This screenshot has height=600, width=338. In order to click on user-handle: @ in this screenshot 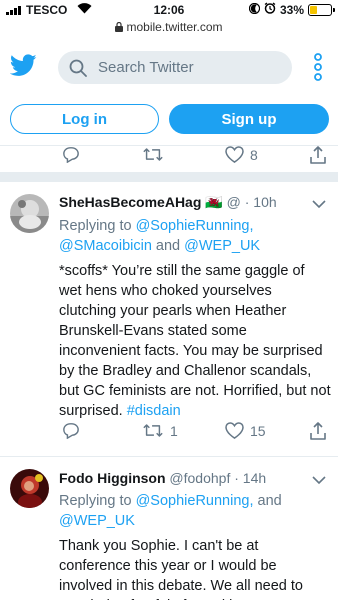, I will do `click(234, 202)`.